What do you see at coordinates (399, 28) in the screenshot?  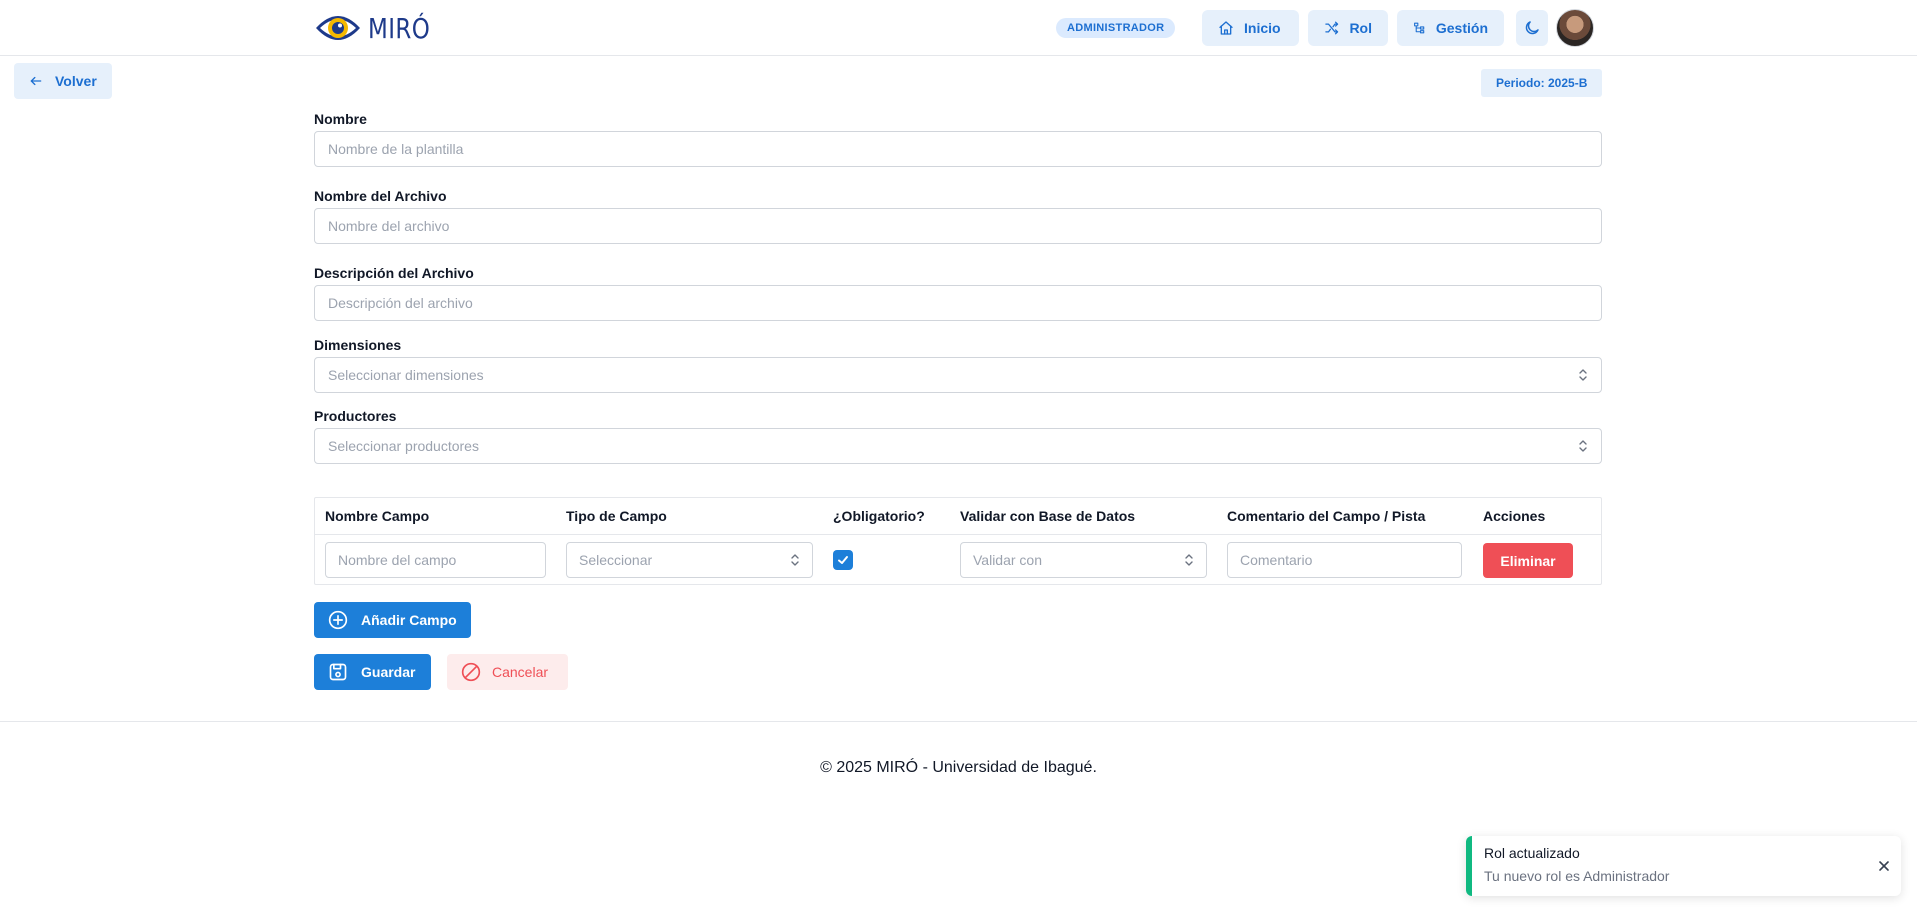 I see `logo-text: MIRÓ` at bounding box center [399, 28].